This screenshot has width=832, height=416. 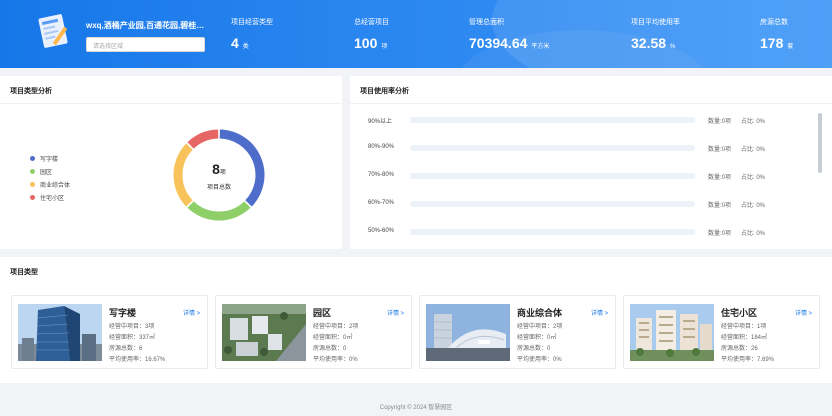 I want to click on card-title: 住宅小区, so click(x=739, y=313).